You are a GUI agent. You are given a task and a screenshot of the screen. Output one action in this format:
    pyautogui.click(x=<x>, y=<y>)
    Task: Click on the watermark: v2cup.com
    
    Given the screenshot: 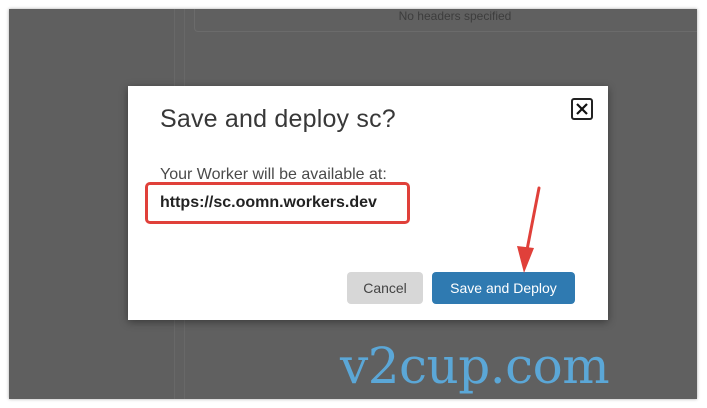 What is the action you would take?
    pyautogui.click(x=475, y=366)
    